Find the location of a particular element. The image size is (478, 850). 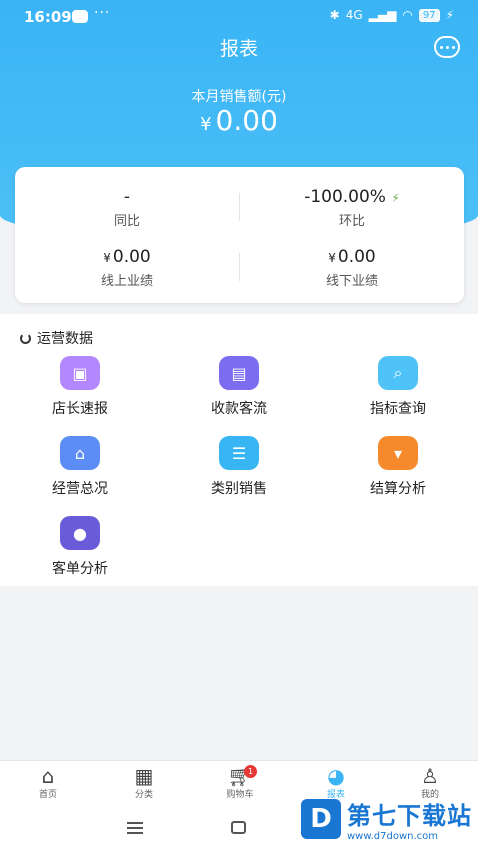

tab-report: ◕ 报表 is located at coordinates (336, 782).